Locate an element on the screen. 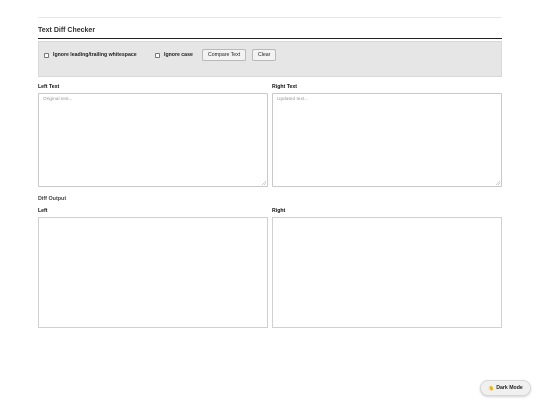  dark-mode-label: Dark Mode is located at coordinates (509, 388).